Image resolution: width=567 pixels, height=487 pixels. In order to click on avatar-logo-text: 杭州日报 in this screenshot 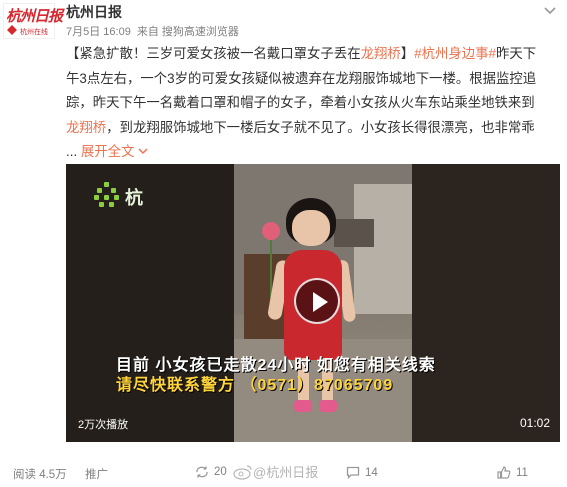, I will do `click(34, 16)`.